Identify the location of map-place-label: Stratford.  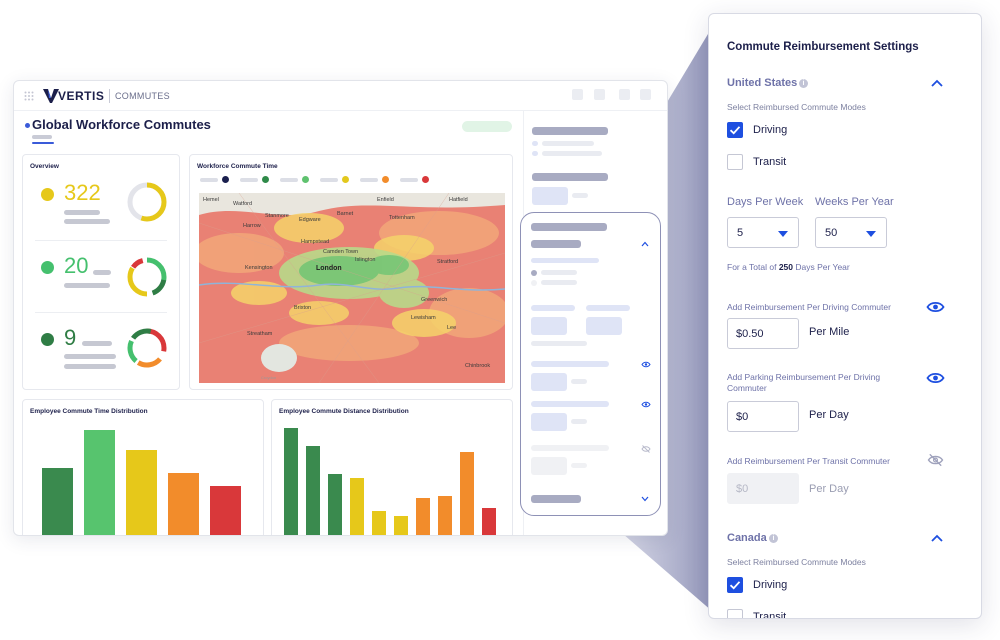
(448, 262).